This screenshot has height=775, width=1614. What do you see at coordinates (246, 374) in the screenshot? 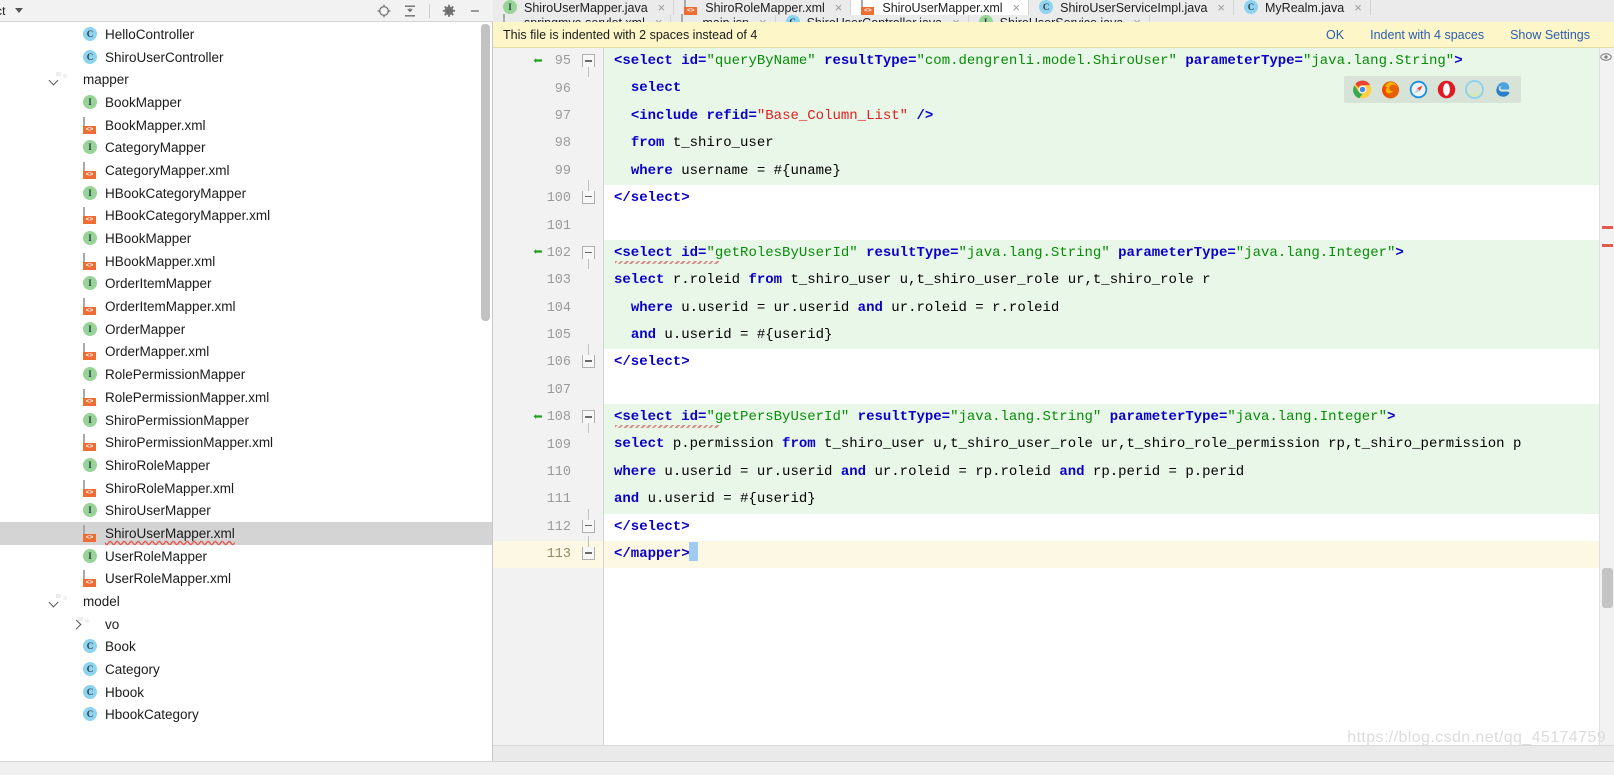
I see `tree-item: I RolePermissionMapper` at bounding box center [246, 374].